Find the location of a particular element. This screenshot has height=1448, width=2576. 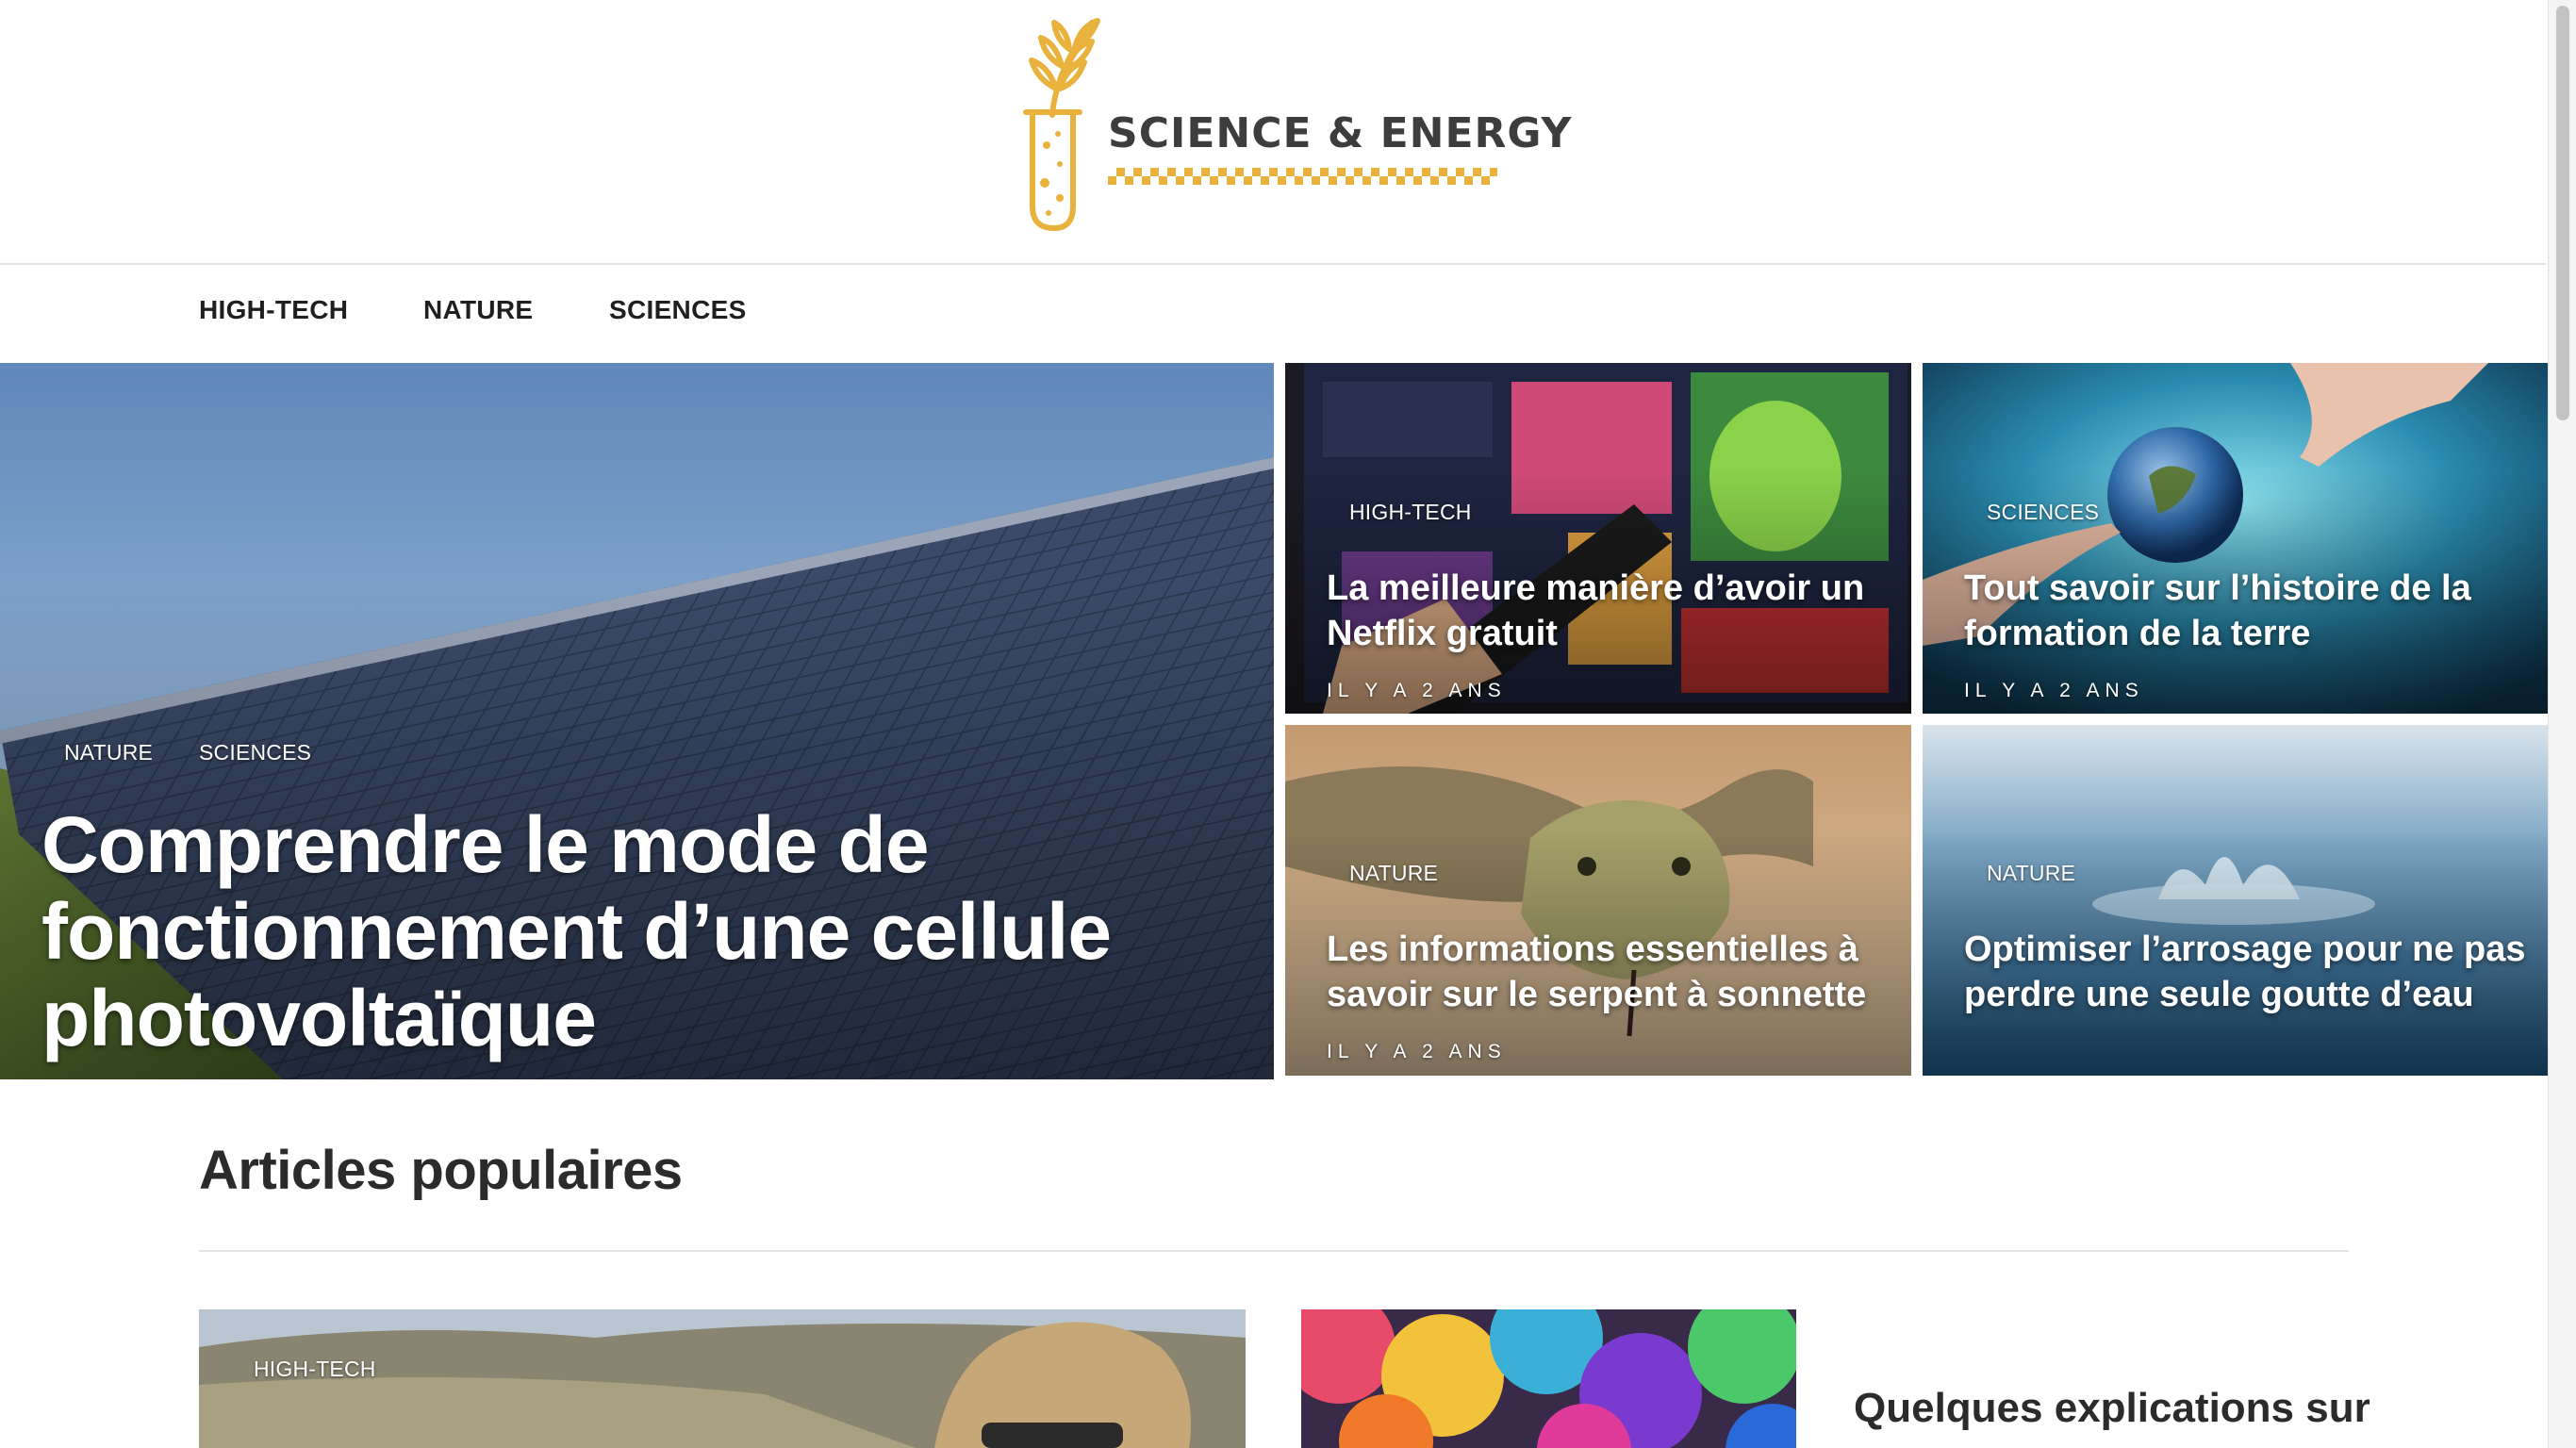

popular-card-1: HIGH-TECH is located at coordinates (722, 1378).